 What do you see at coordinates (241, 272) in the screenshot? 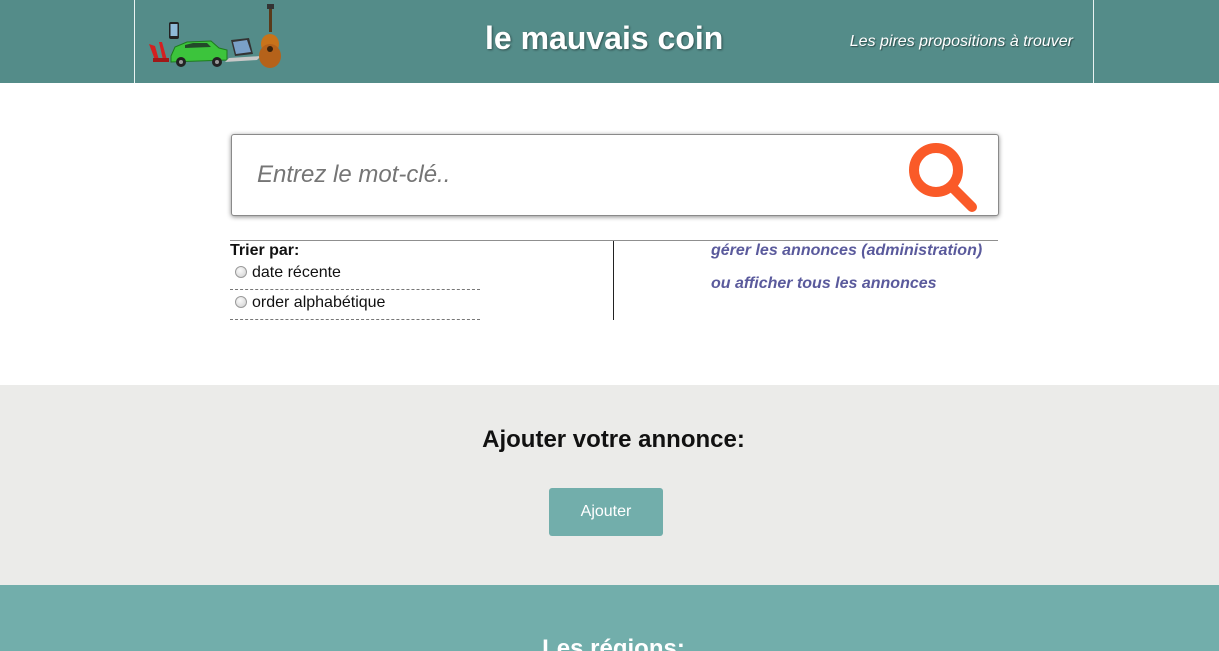
I see `radio-date` at bounding box center [241, 272].